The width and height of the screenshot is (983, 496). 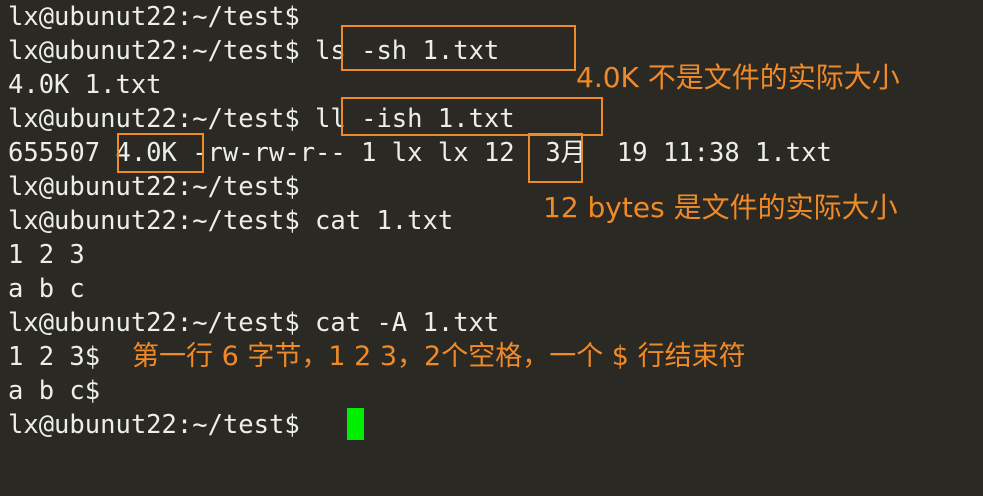 I want to click on highlight-box-ls-command, so click(x=458, y=48).